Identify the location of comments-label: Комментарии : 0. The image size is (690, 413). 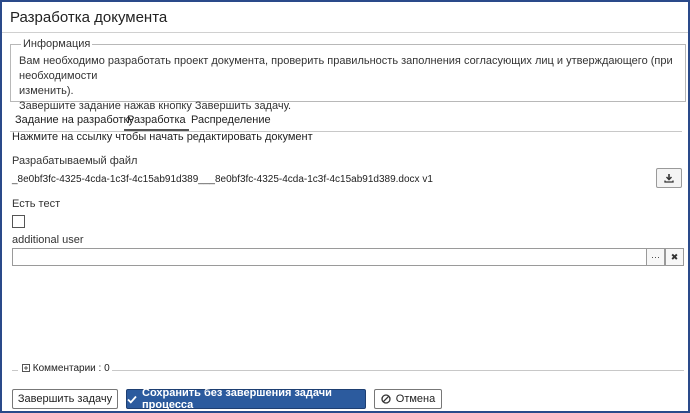
(71, 368).